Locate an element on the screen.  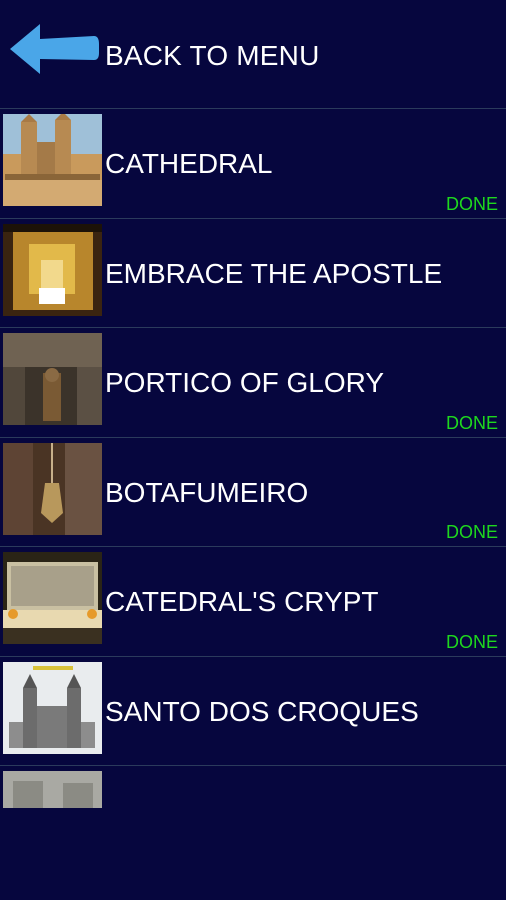
list-item-portico-of-glory: PORTICO OF GLORY DONE is located at coordinates (253, 382).